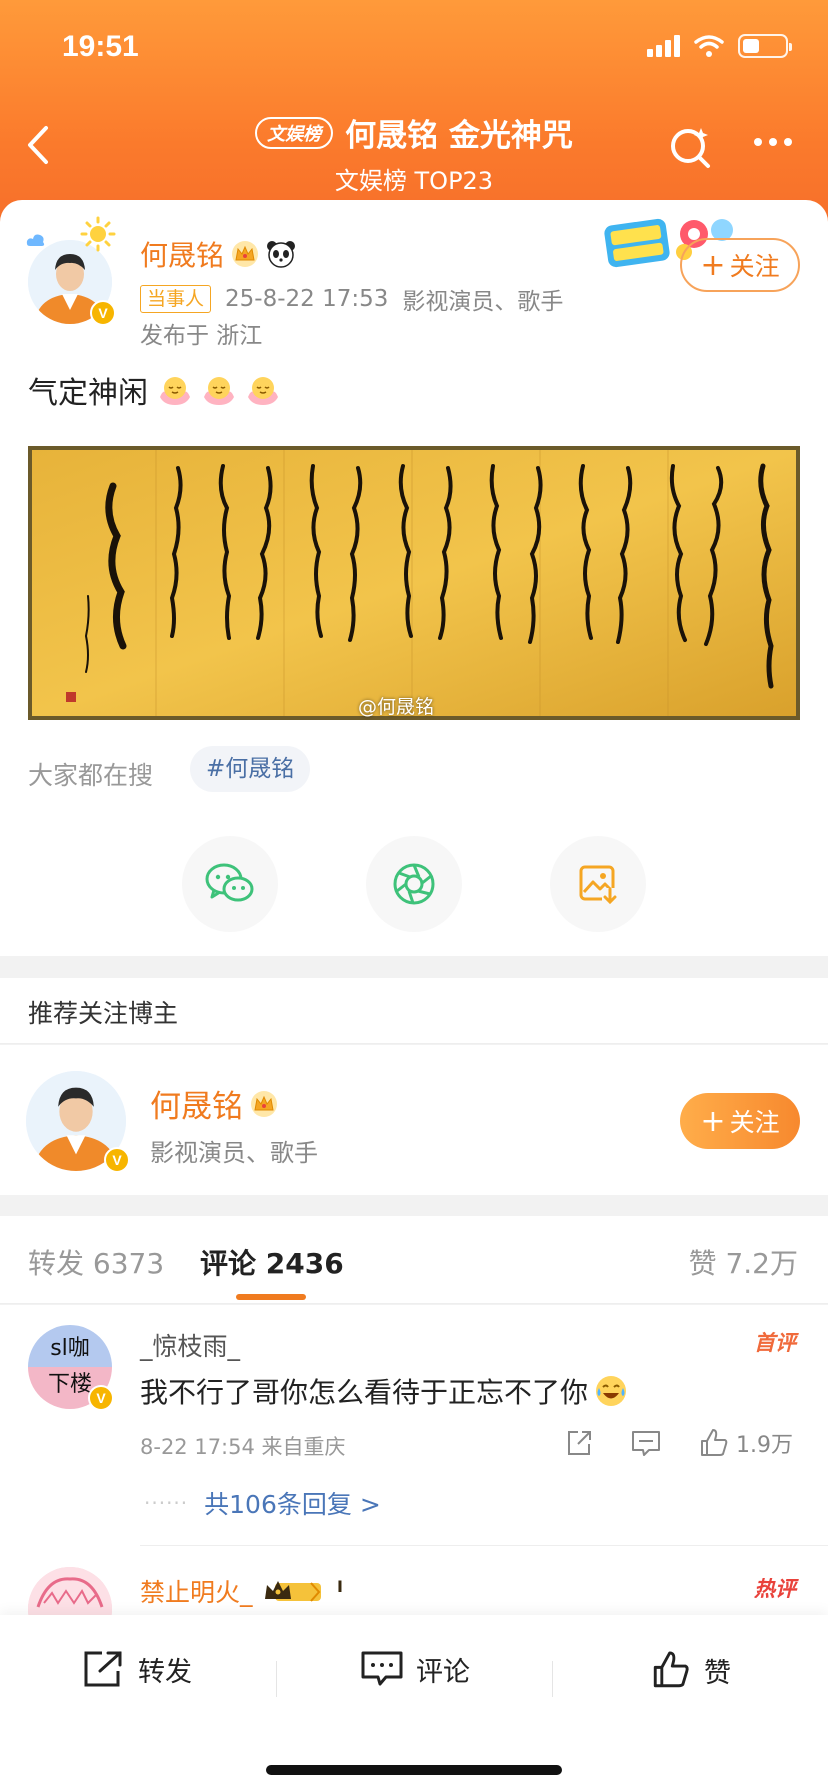 Image resolution: width=828 pixels, height=1792 pixels. I want to click on comment-share-button, so click(579, 1443).